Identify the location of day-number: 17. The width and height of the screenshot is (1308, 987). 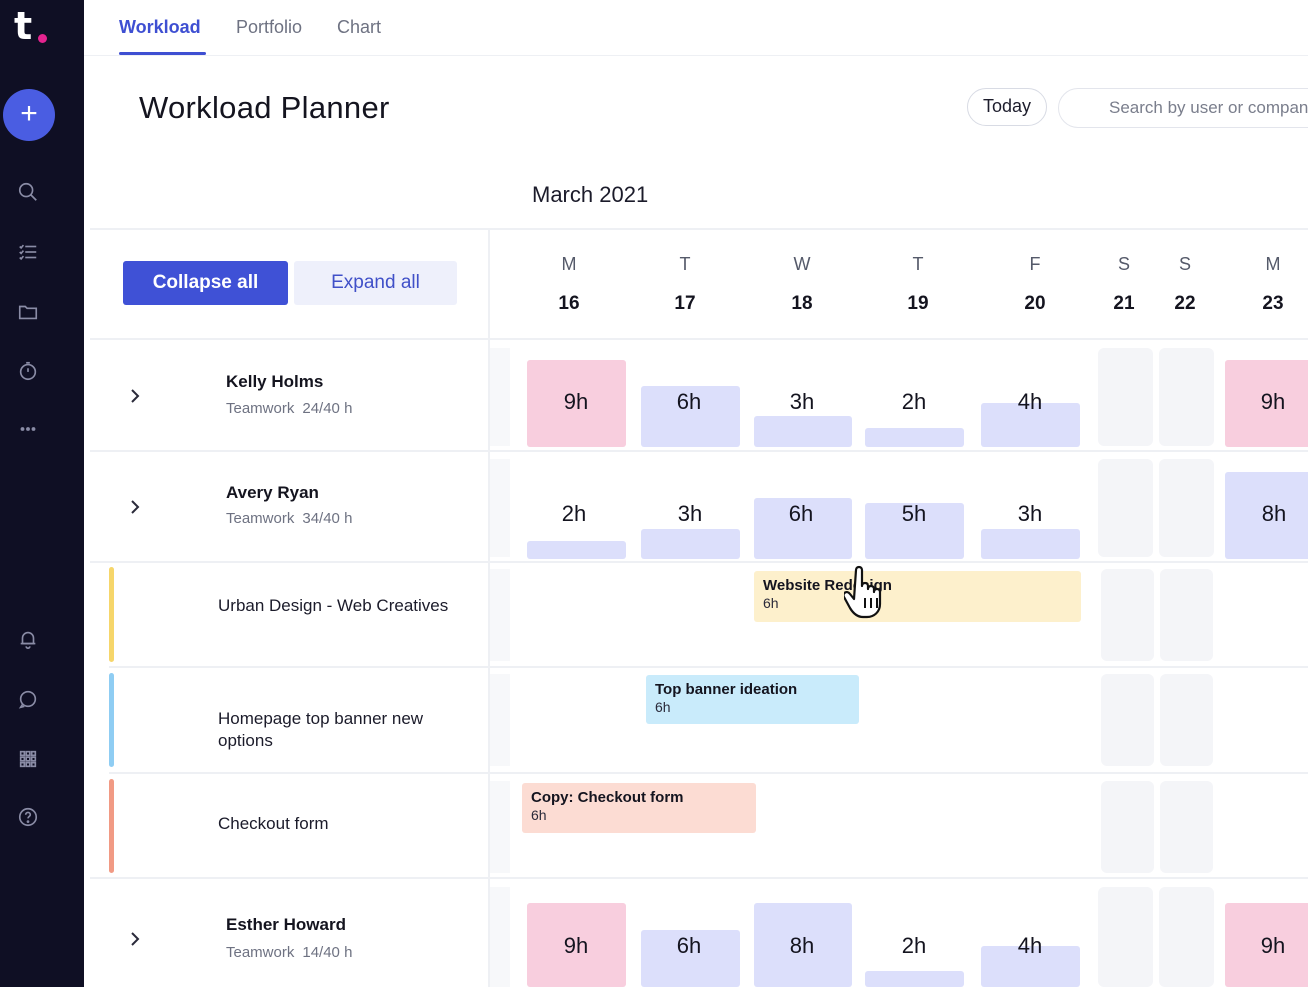
(685, 303).